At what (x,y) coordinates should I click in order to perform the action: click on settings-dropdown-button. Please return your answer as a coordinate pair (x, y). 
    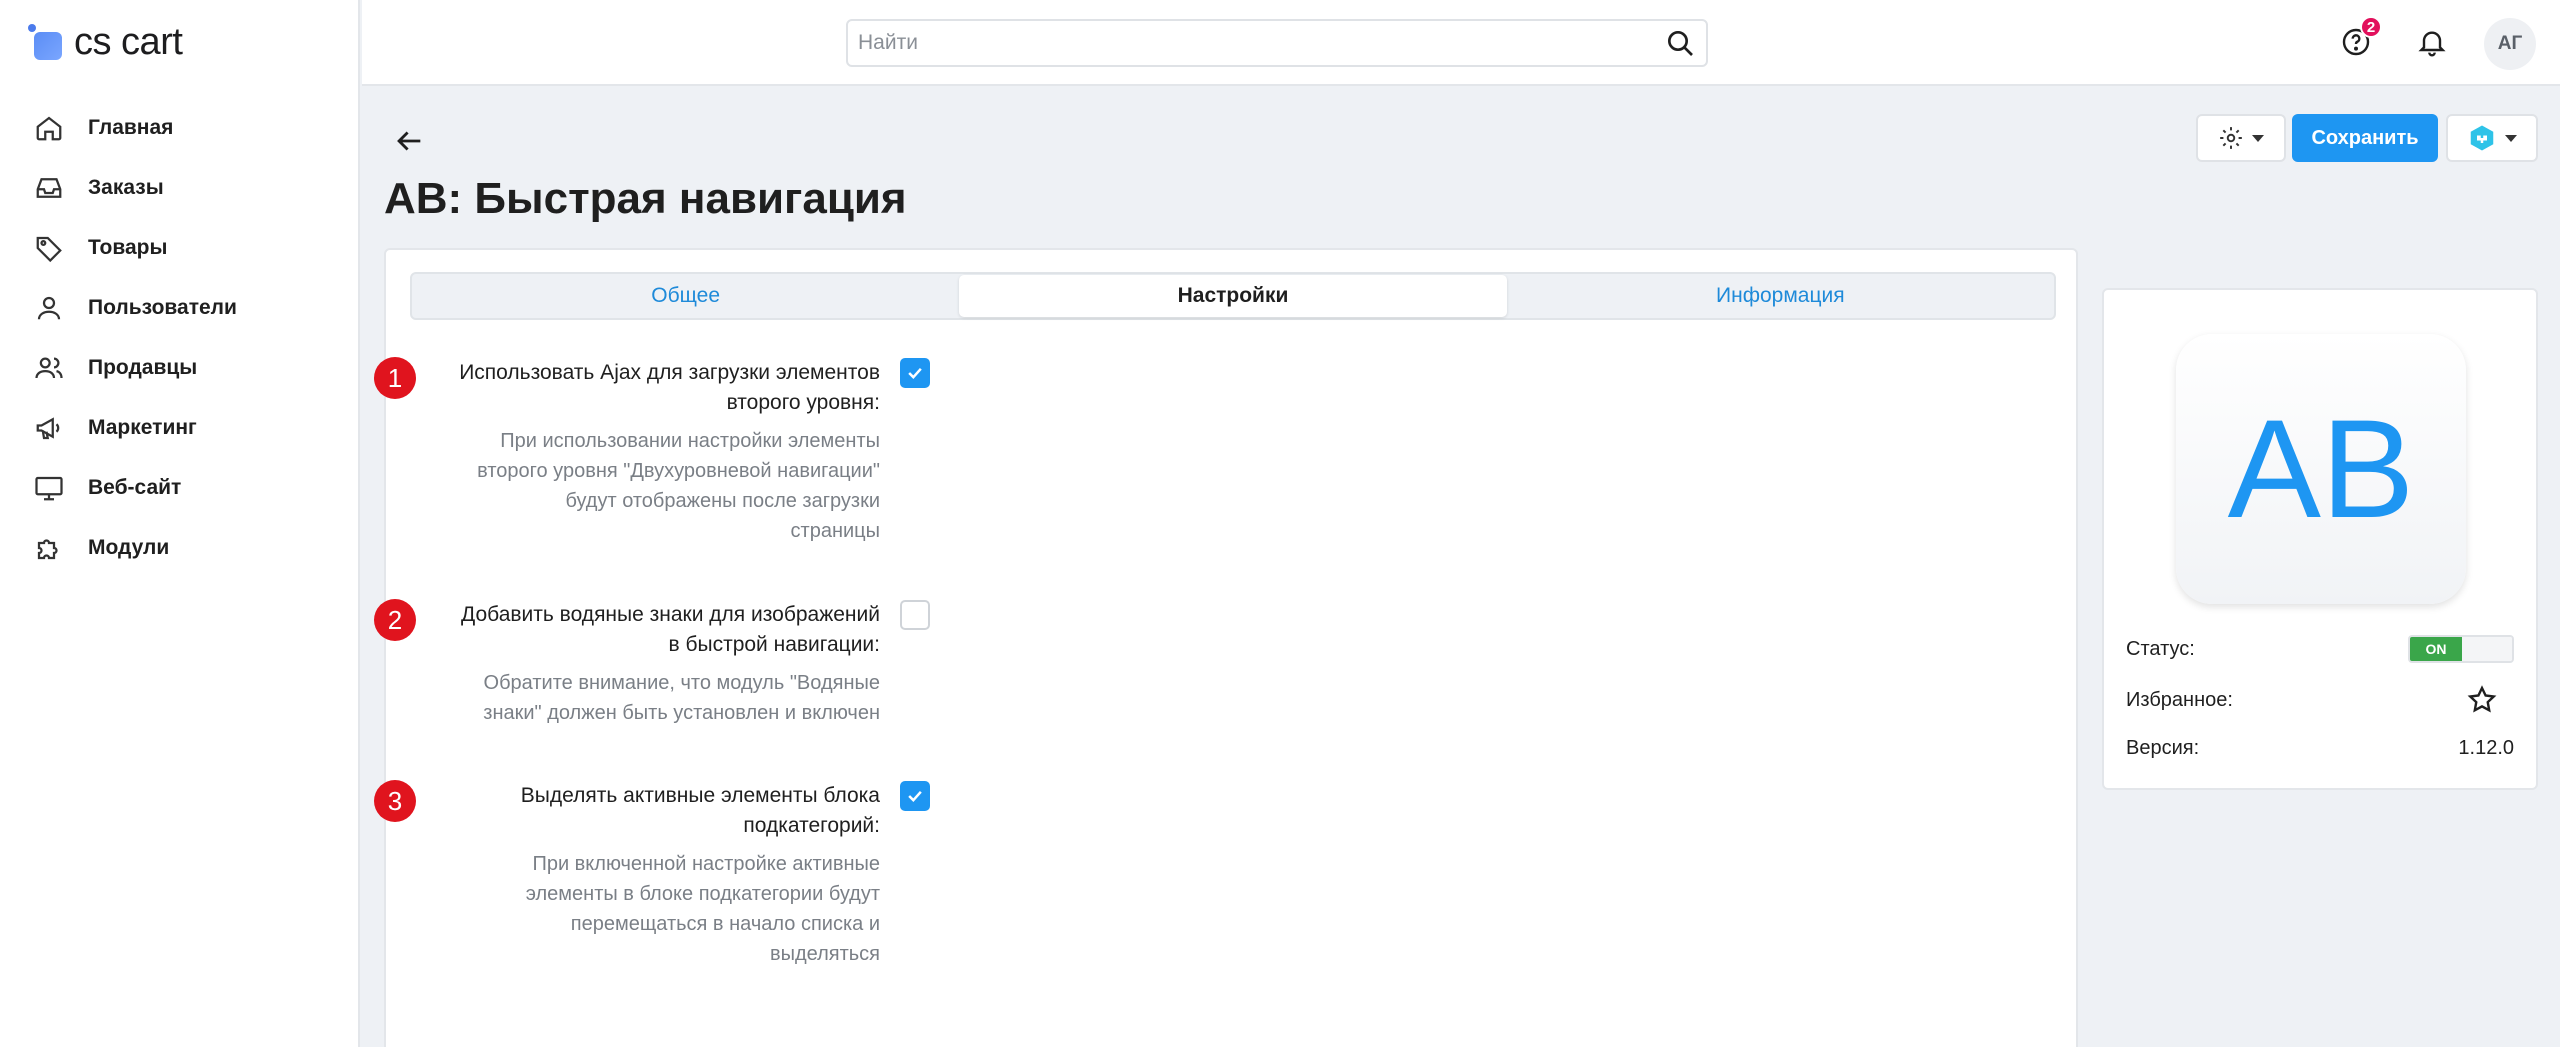
    Looking at the image, I should click on (2241, 138).